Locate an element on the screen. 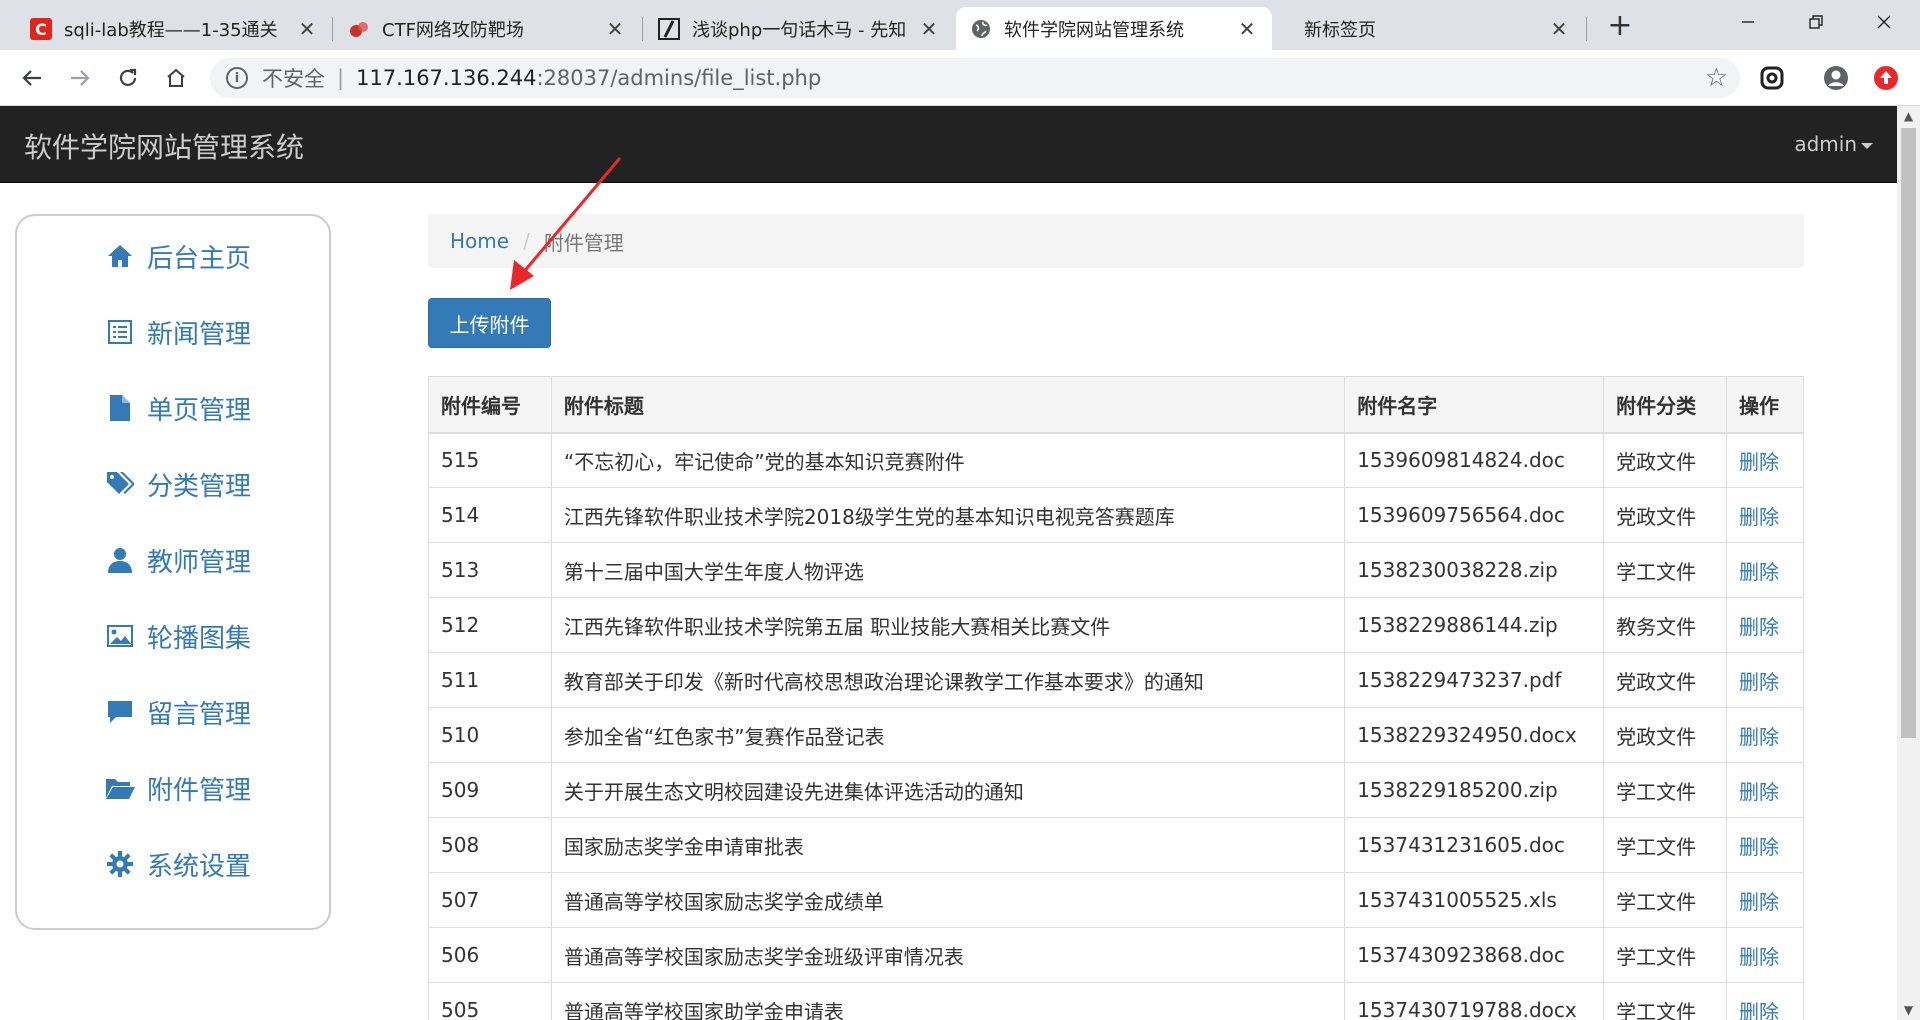 This screenshot has width=1920, height=1020. bookmark-star-icon: ☆ is located at coordinates (1716, 78).